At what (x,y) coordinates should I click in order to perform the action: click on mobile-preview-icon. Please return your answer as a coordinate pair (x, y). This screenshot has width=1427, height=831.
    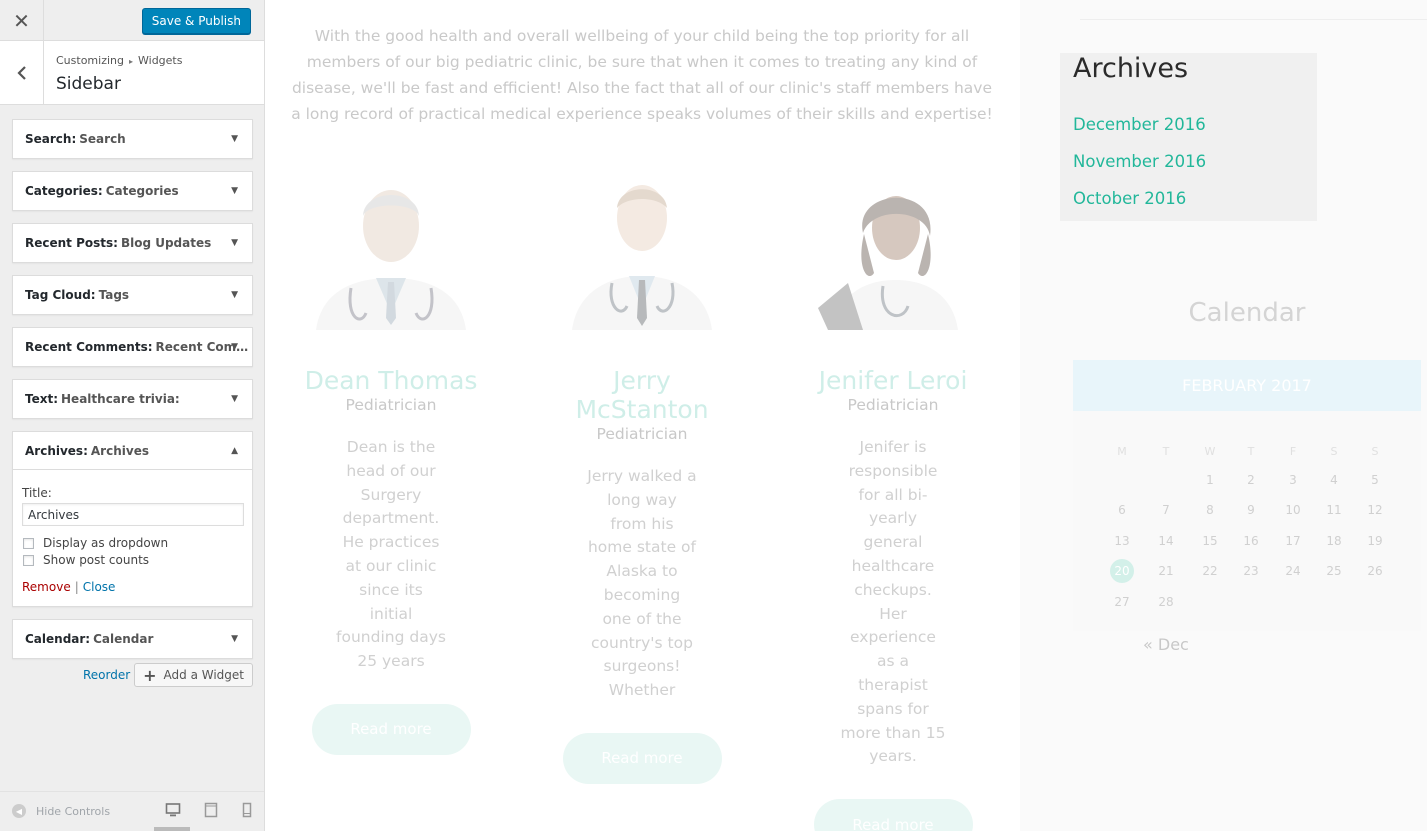
    Looking at the image, I should click on (247, 810).